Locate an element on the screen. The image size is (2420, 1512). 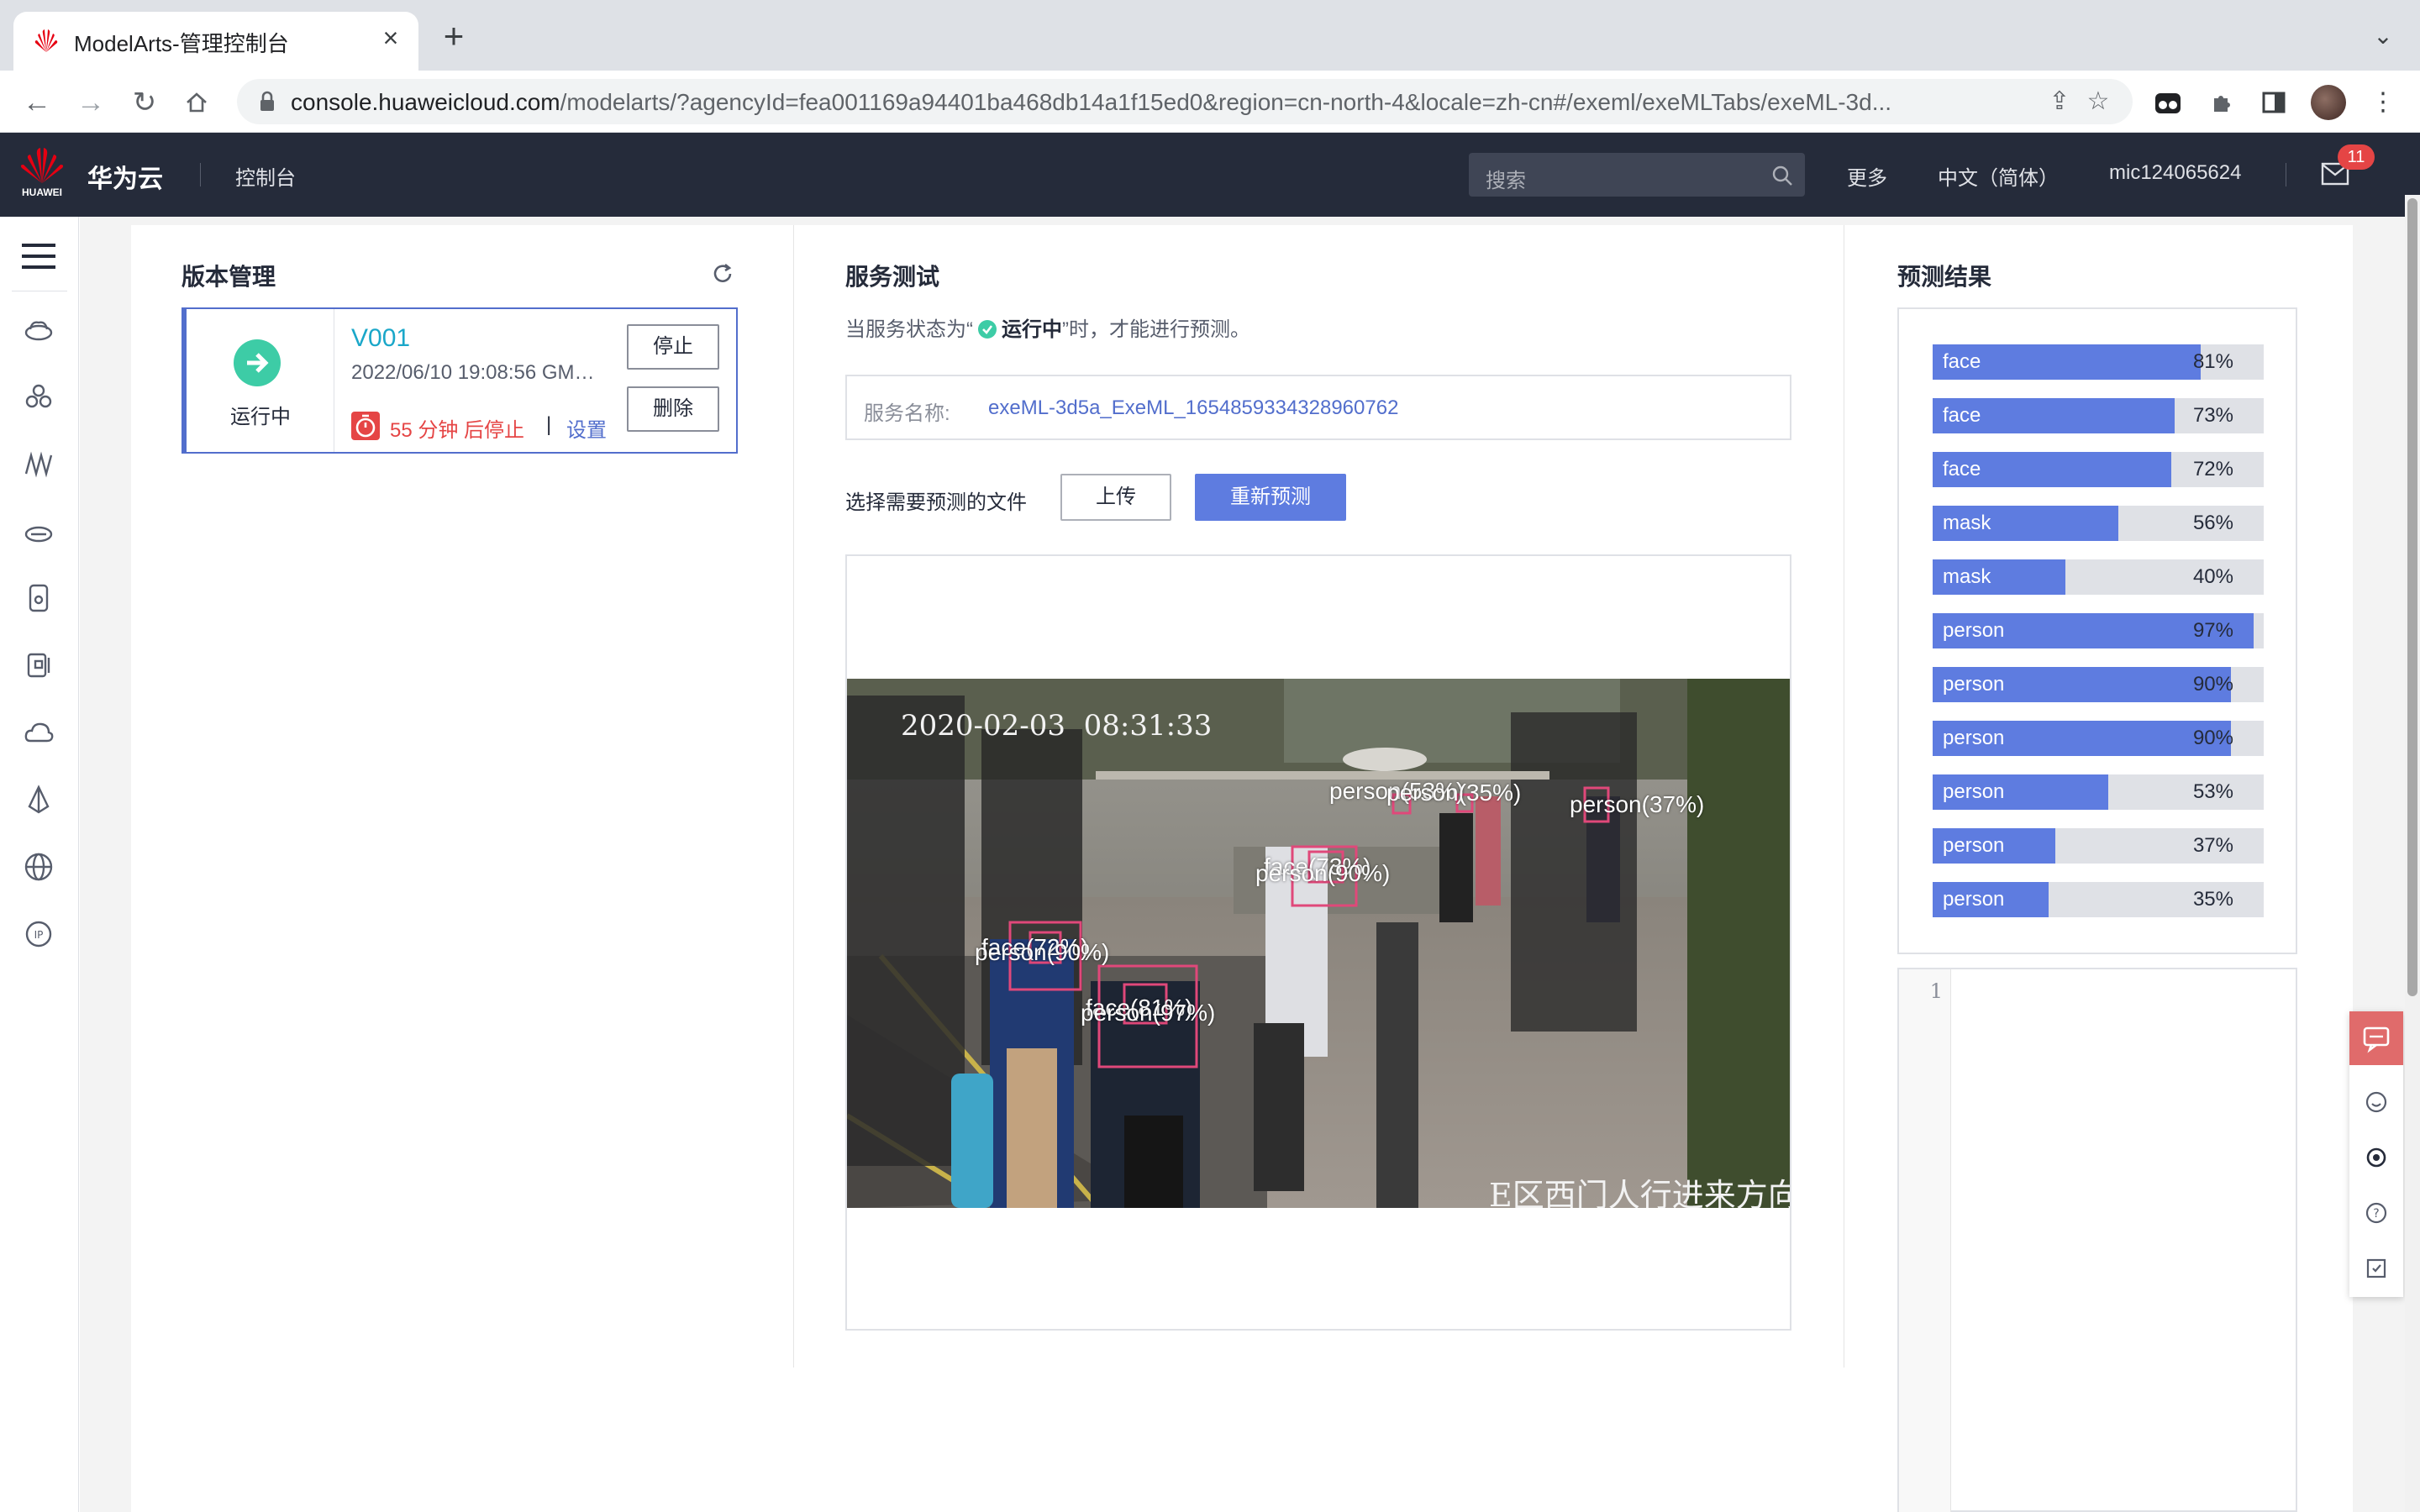
prediction-percentage: 72% is located at coordinates (2212, 469).